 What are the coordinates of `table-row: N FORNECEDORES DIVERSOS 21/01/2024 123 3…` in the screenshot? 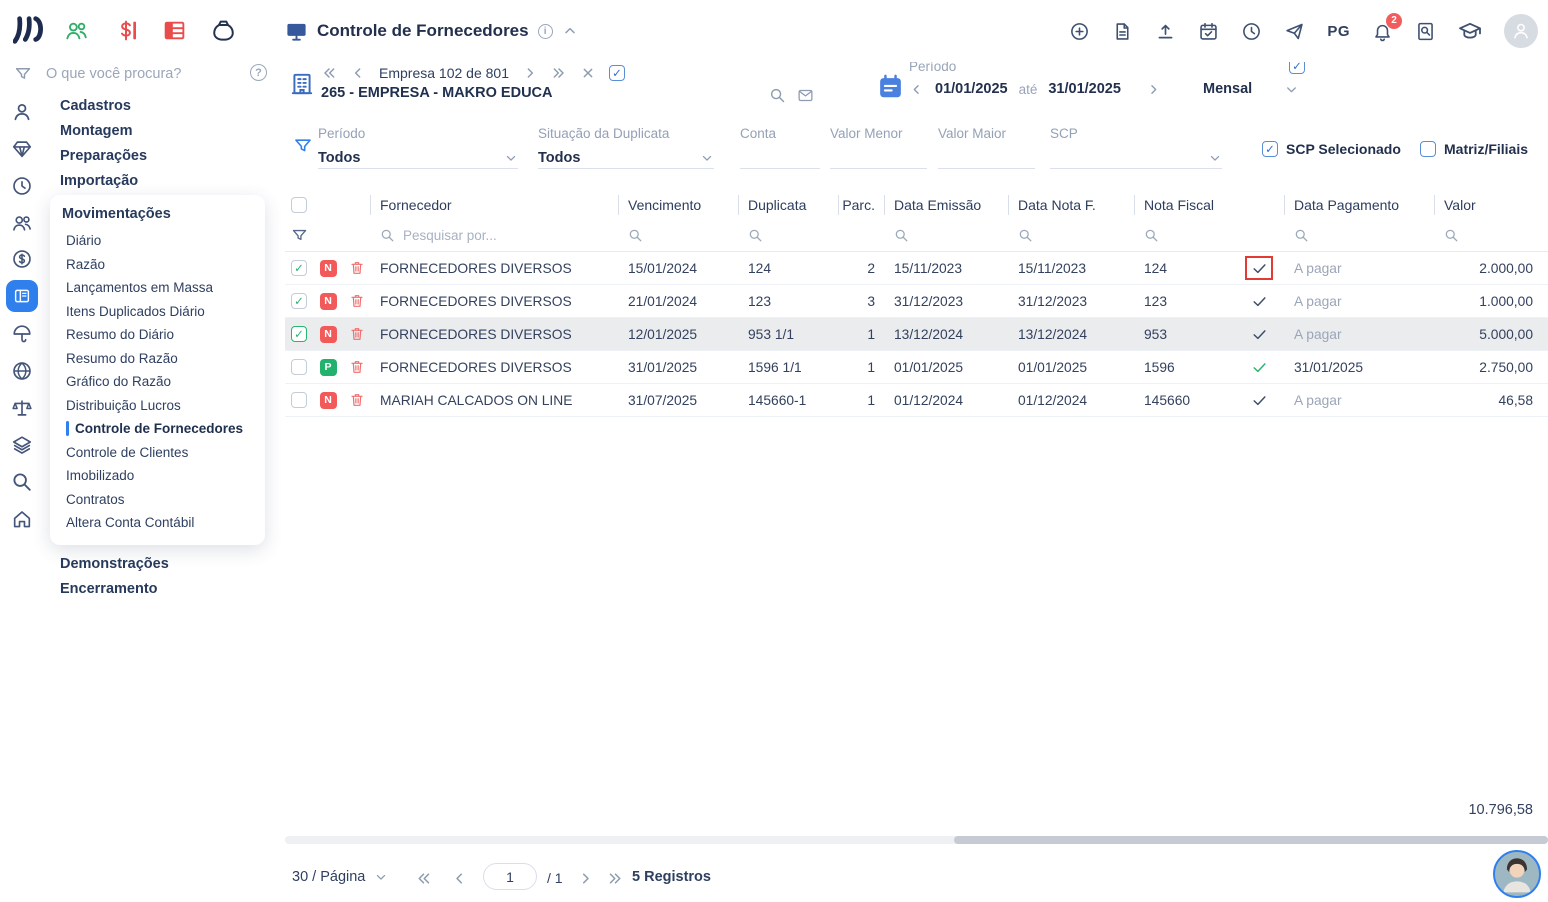 It's located at (916, 301).